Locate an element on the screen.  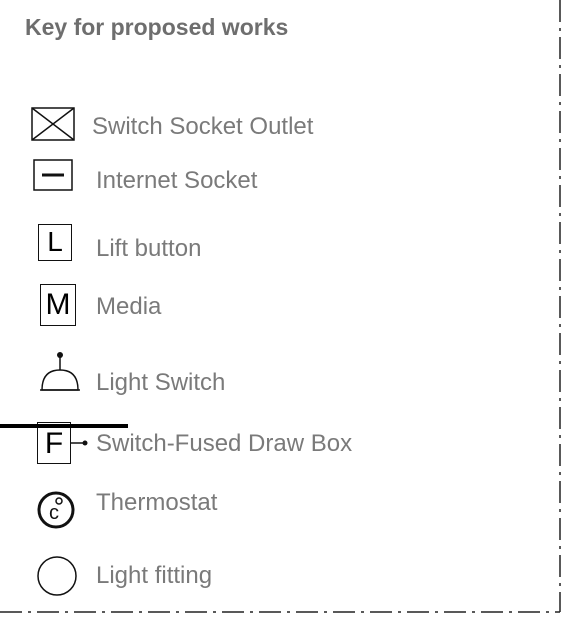
media-icon: M is located at coordinates (58, 305).